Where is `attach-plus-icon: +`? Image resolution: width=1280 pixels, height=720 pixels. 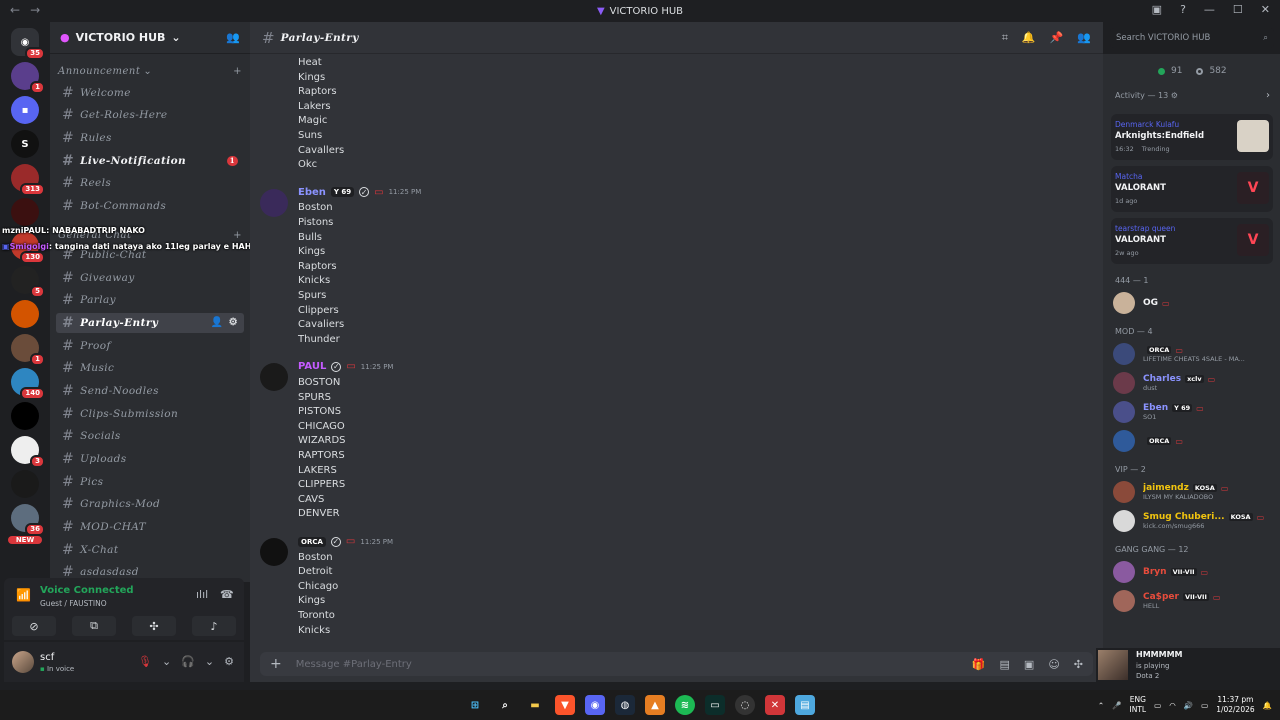 attach-plus-icon: + is located at coordinates (276, 664).